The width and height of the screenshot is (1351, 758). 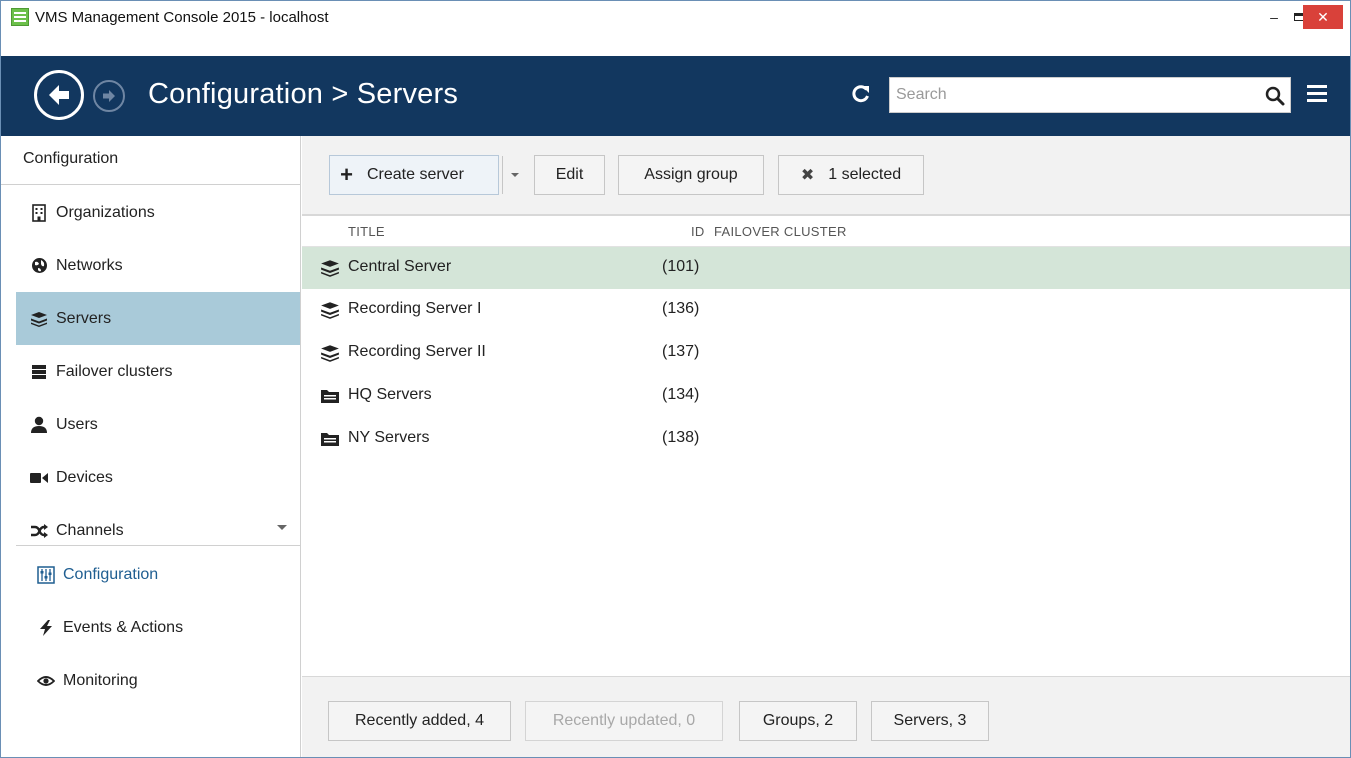 I want to click on table-row: Recording Server I (136), so click(x=826, y=310).